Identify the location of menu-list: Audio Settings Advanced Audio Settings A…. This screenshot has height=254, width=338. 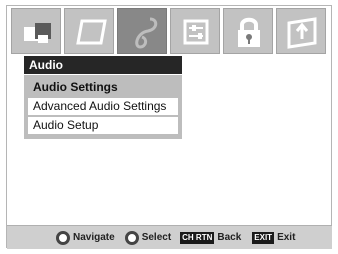
(103, 107).